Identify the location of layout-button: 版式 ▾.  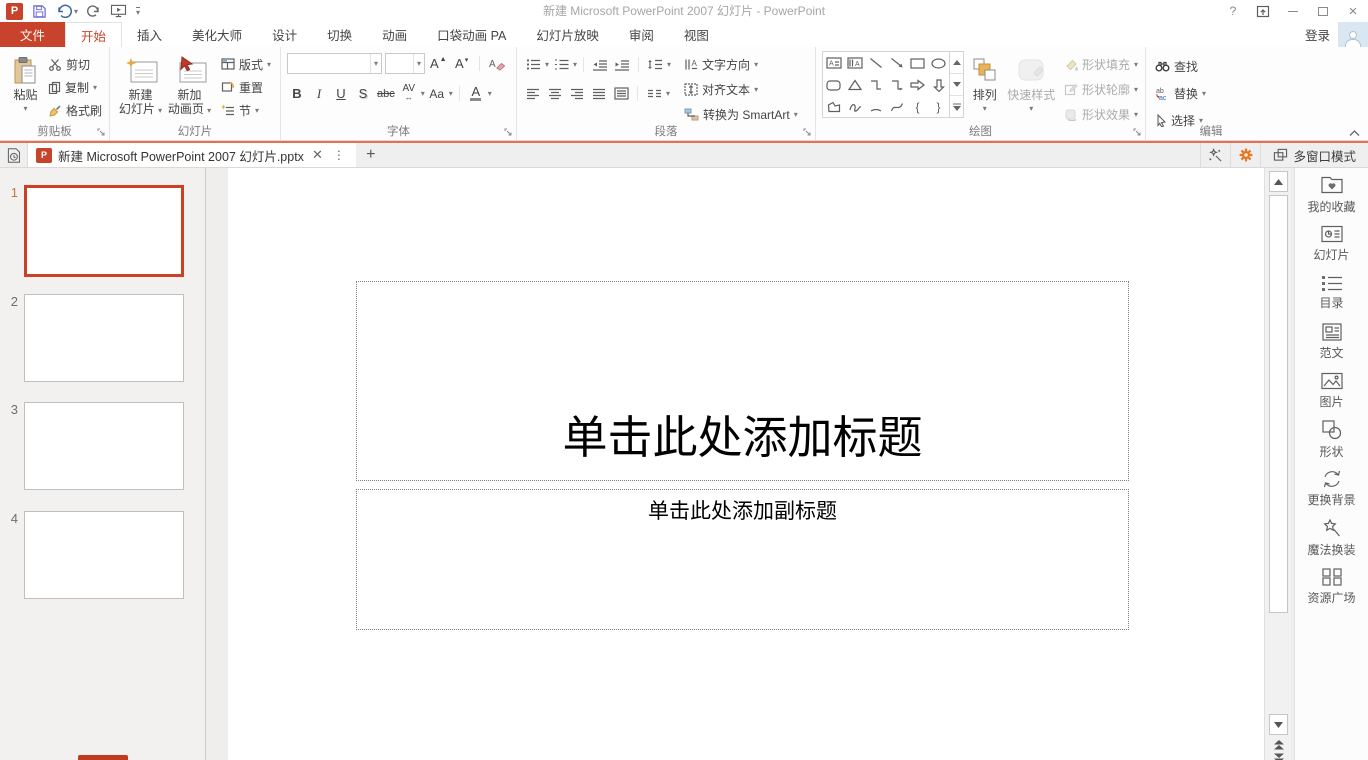
(246, 64).